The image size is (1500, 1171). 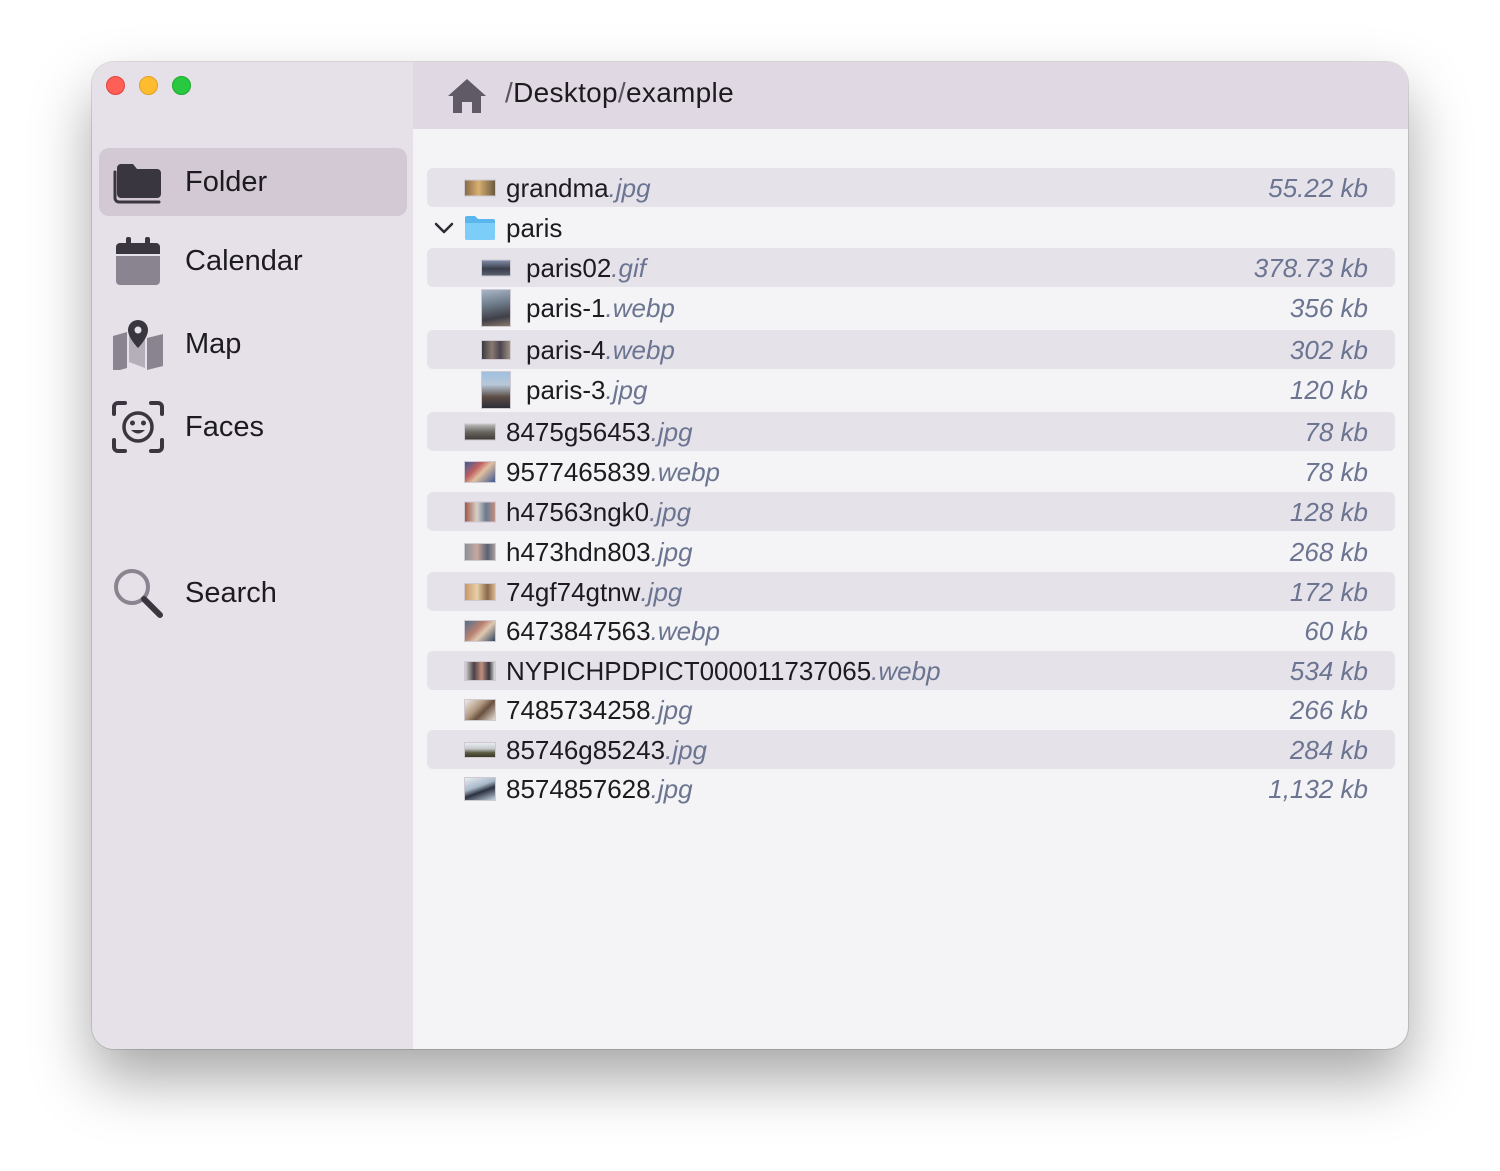 What do you see at coordinates (911, 551) in the screenshot?
I see `file-row: h473hdn803.jpg 268 kb` at bounding box center [911, 551].